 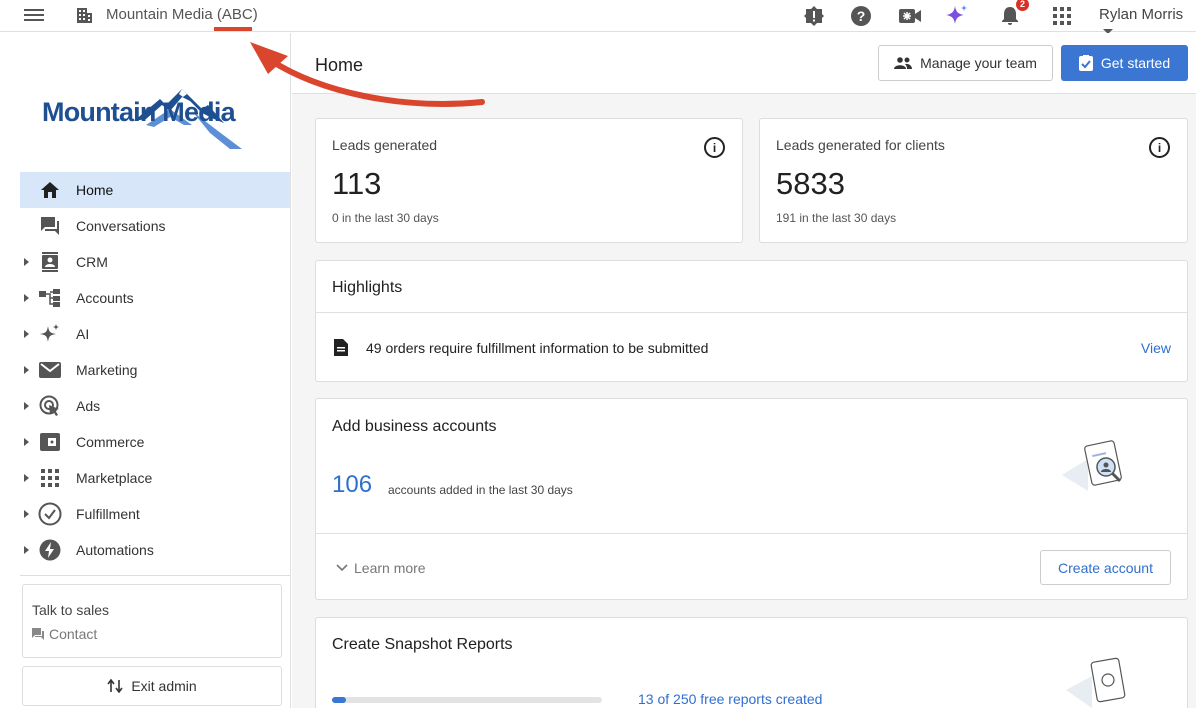 I want to click on sidebar-item-home: Home, so click(x=155, y=190).